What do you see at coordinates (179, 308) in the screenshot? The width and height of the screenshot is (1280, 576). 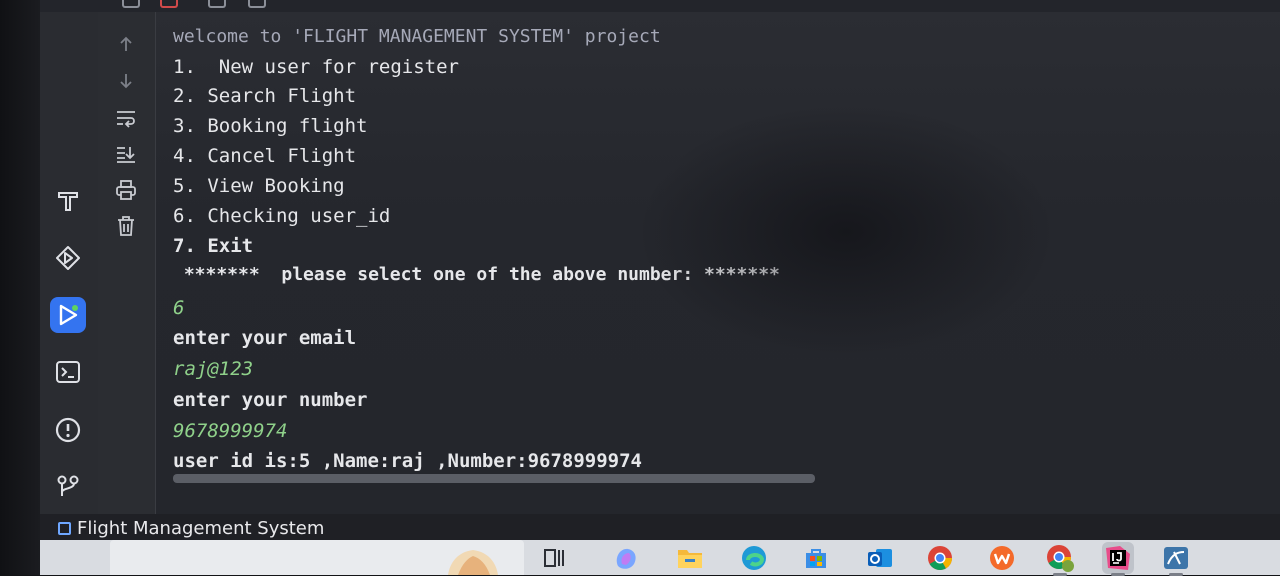 I see `console-user-input: 6` at bounding box center [179, 308].